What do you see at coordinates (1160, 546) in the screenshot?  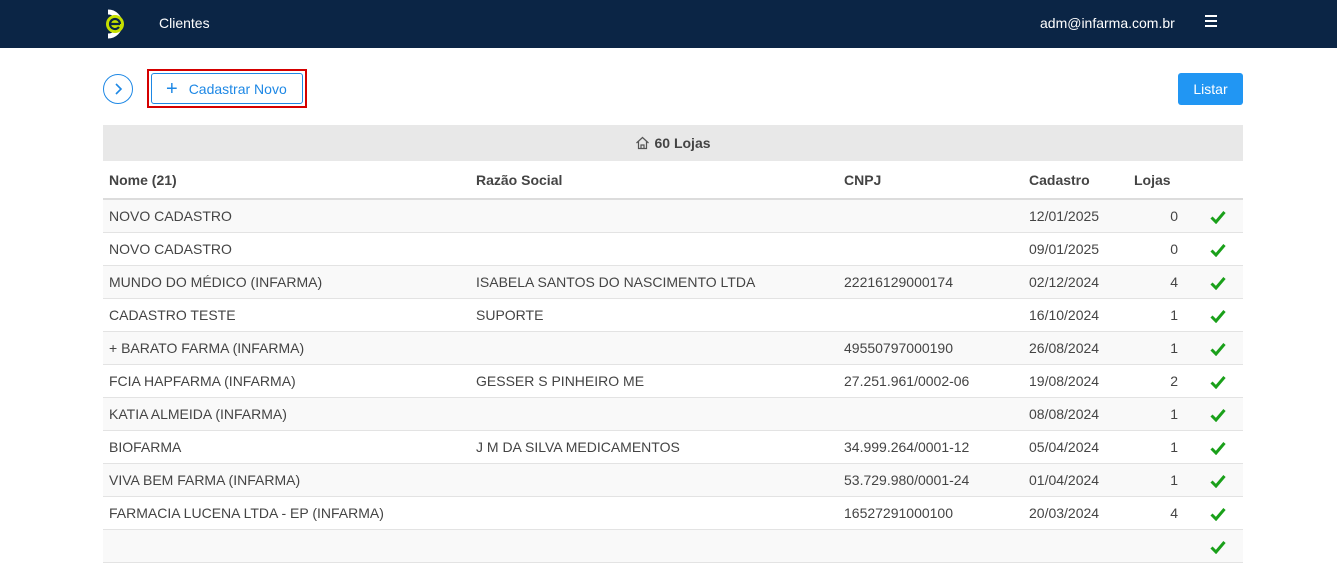 I see `cell-lojas` at bounding box center [1160, 546].